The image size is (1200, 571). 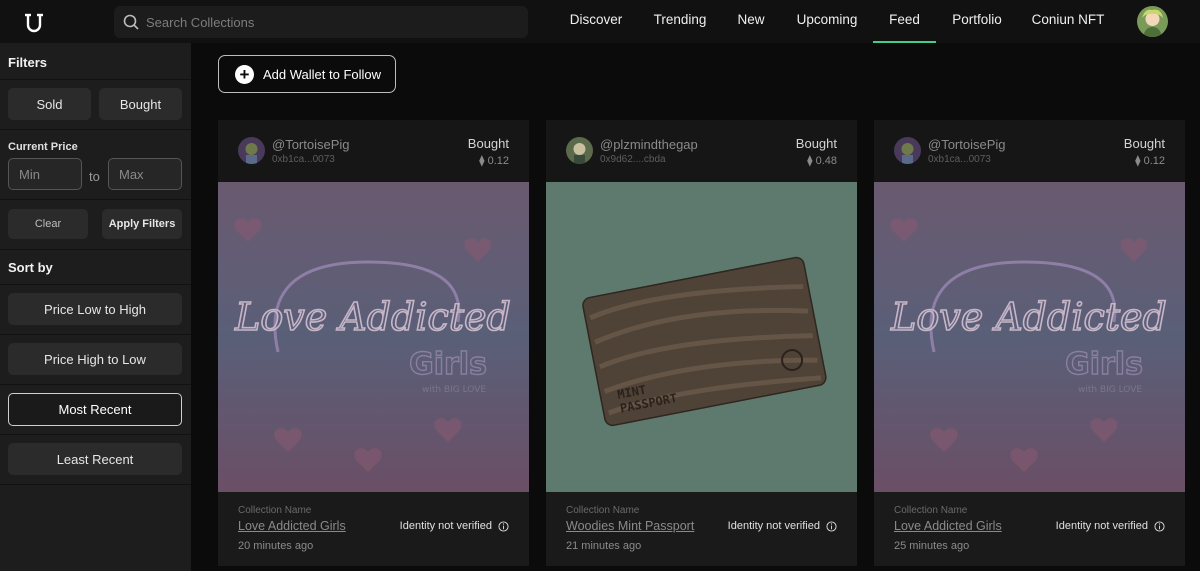 What do you see at coordinates (48, 224) in the screenshot?
I see `clear-filters-button: Clear` at bounding box center [48, 224].